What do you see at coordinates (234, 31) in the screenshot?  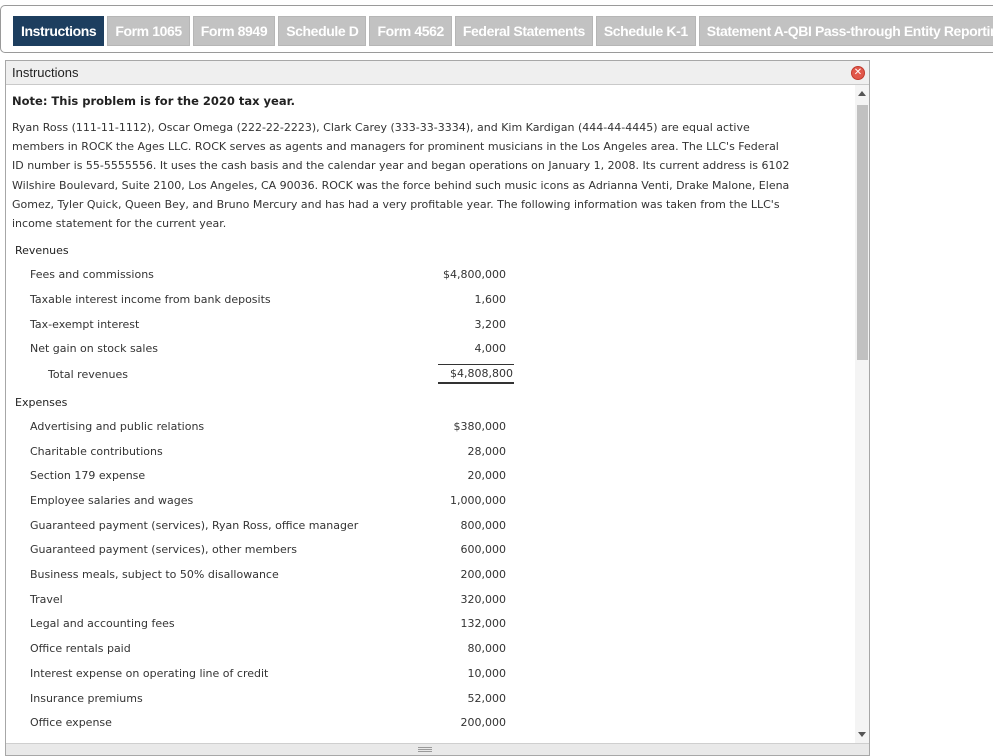 I see `tab-form-8949: Form 8949` at bounding box center [234, 31].